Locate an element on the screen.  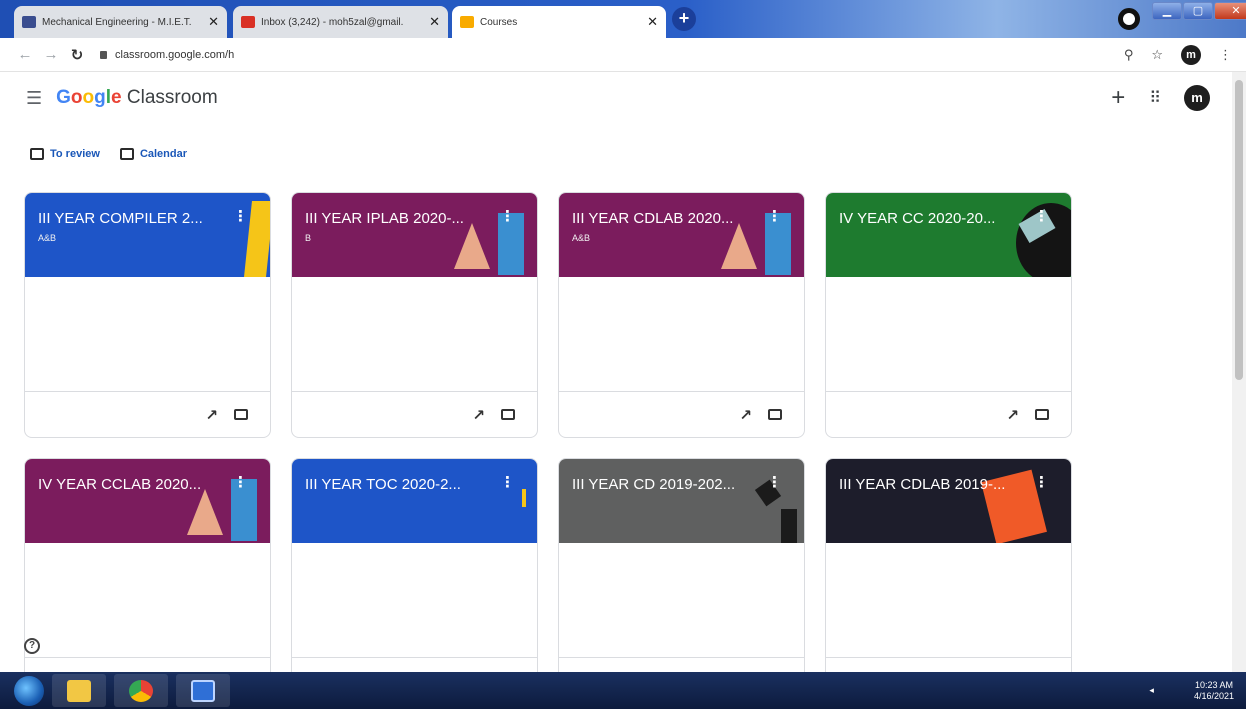
clock: 10:23 AM 4/16/2021 is located at coordinates (1214, 691).